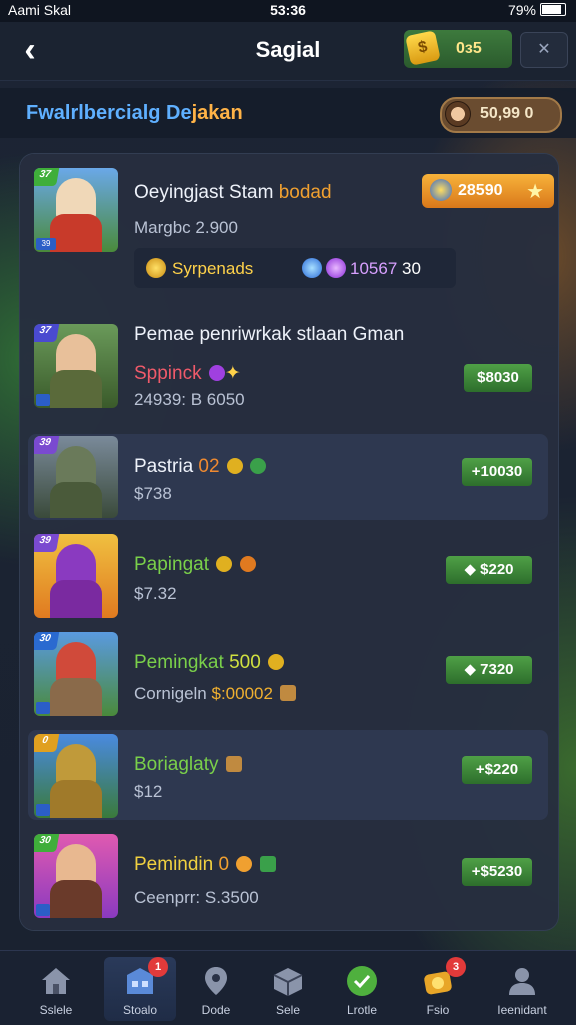 The height and width of the screenshot is (1025, 576). Describe the element at coordinates (362, 981) in the screenshot. I see `check-icon` at that location.